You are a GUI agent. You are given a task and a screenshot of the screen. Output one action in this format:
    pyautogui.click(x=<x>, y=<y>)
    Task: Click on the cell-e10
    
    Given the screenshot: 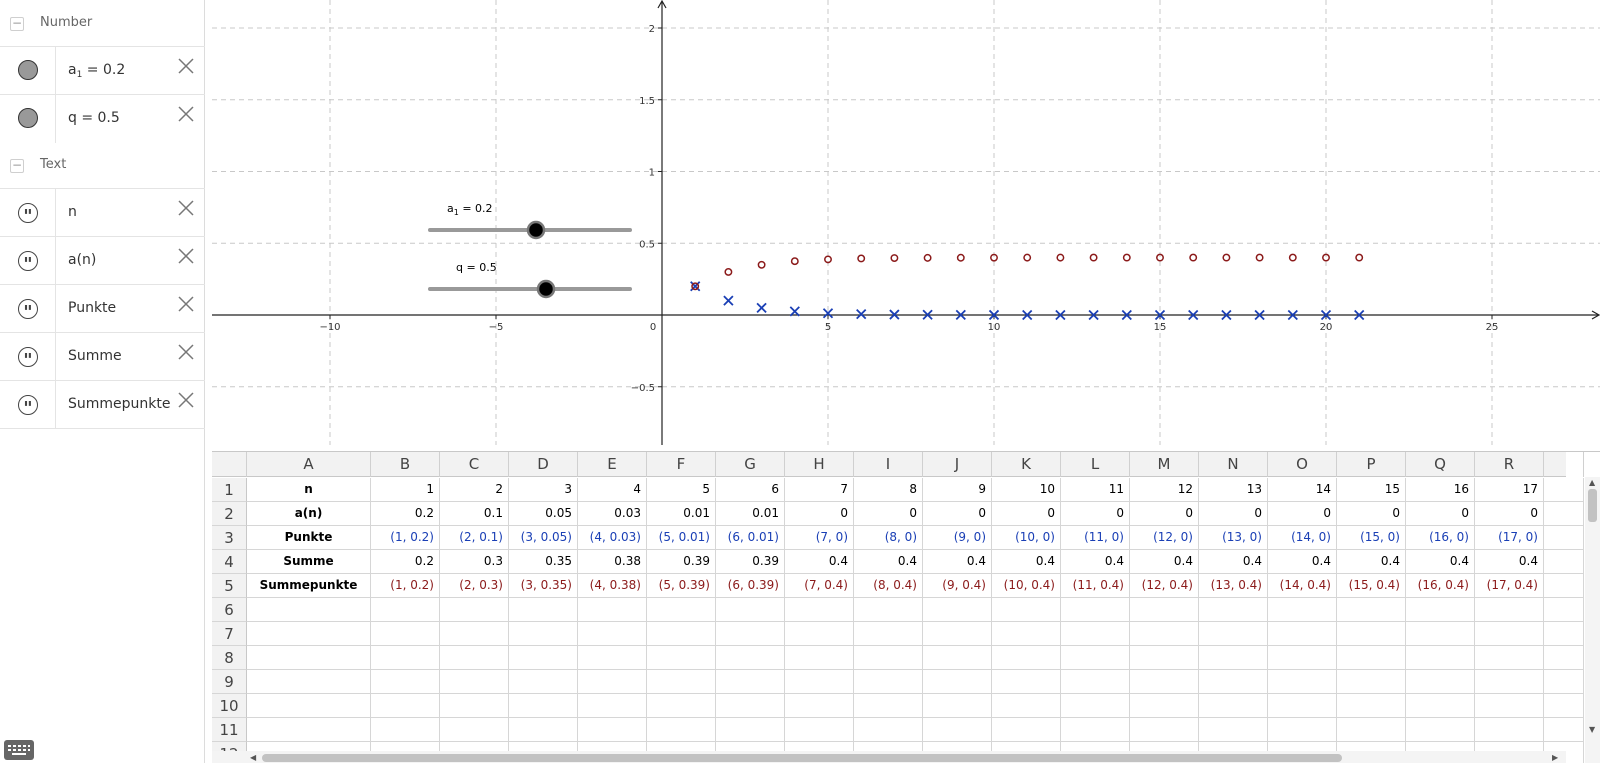 What is the action you would take?
    pyautogui.click(x=612, y=706)
    